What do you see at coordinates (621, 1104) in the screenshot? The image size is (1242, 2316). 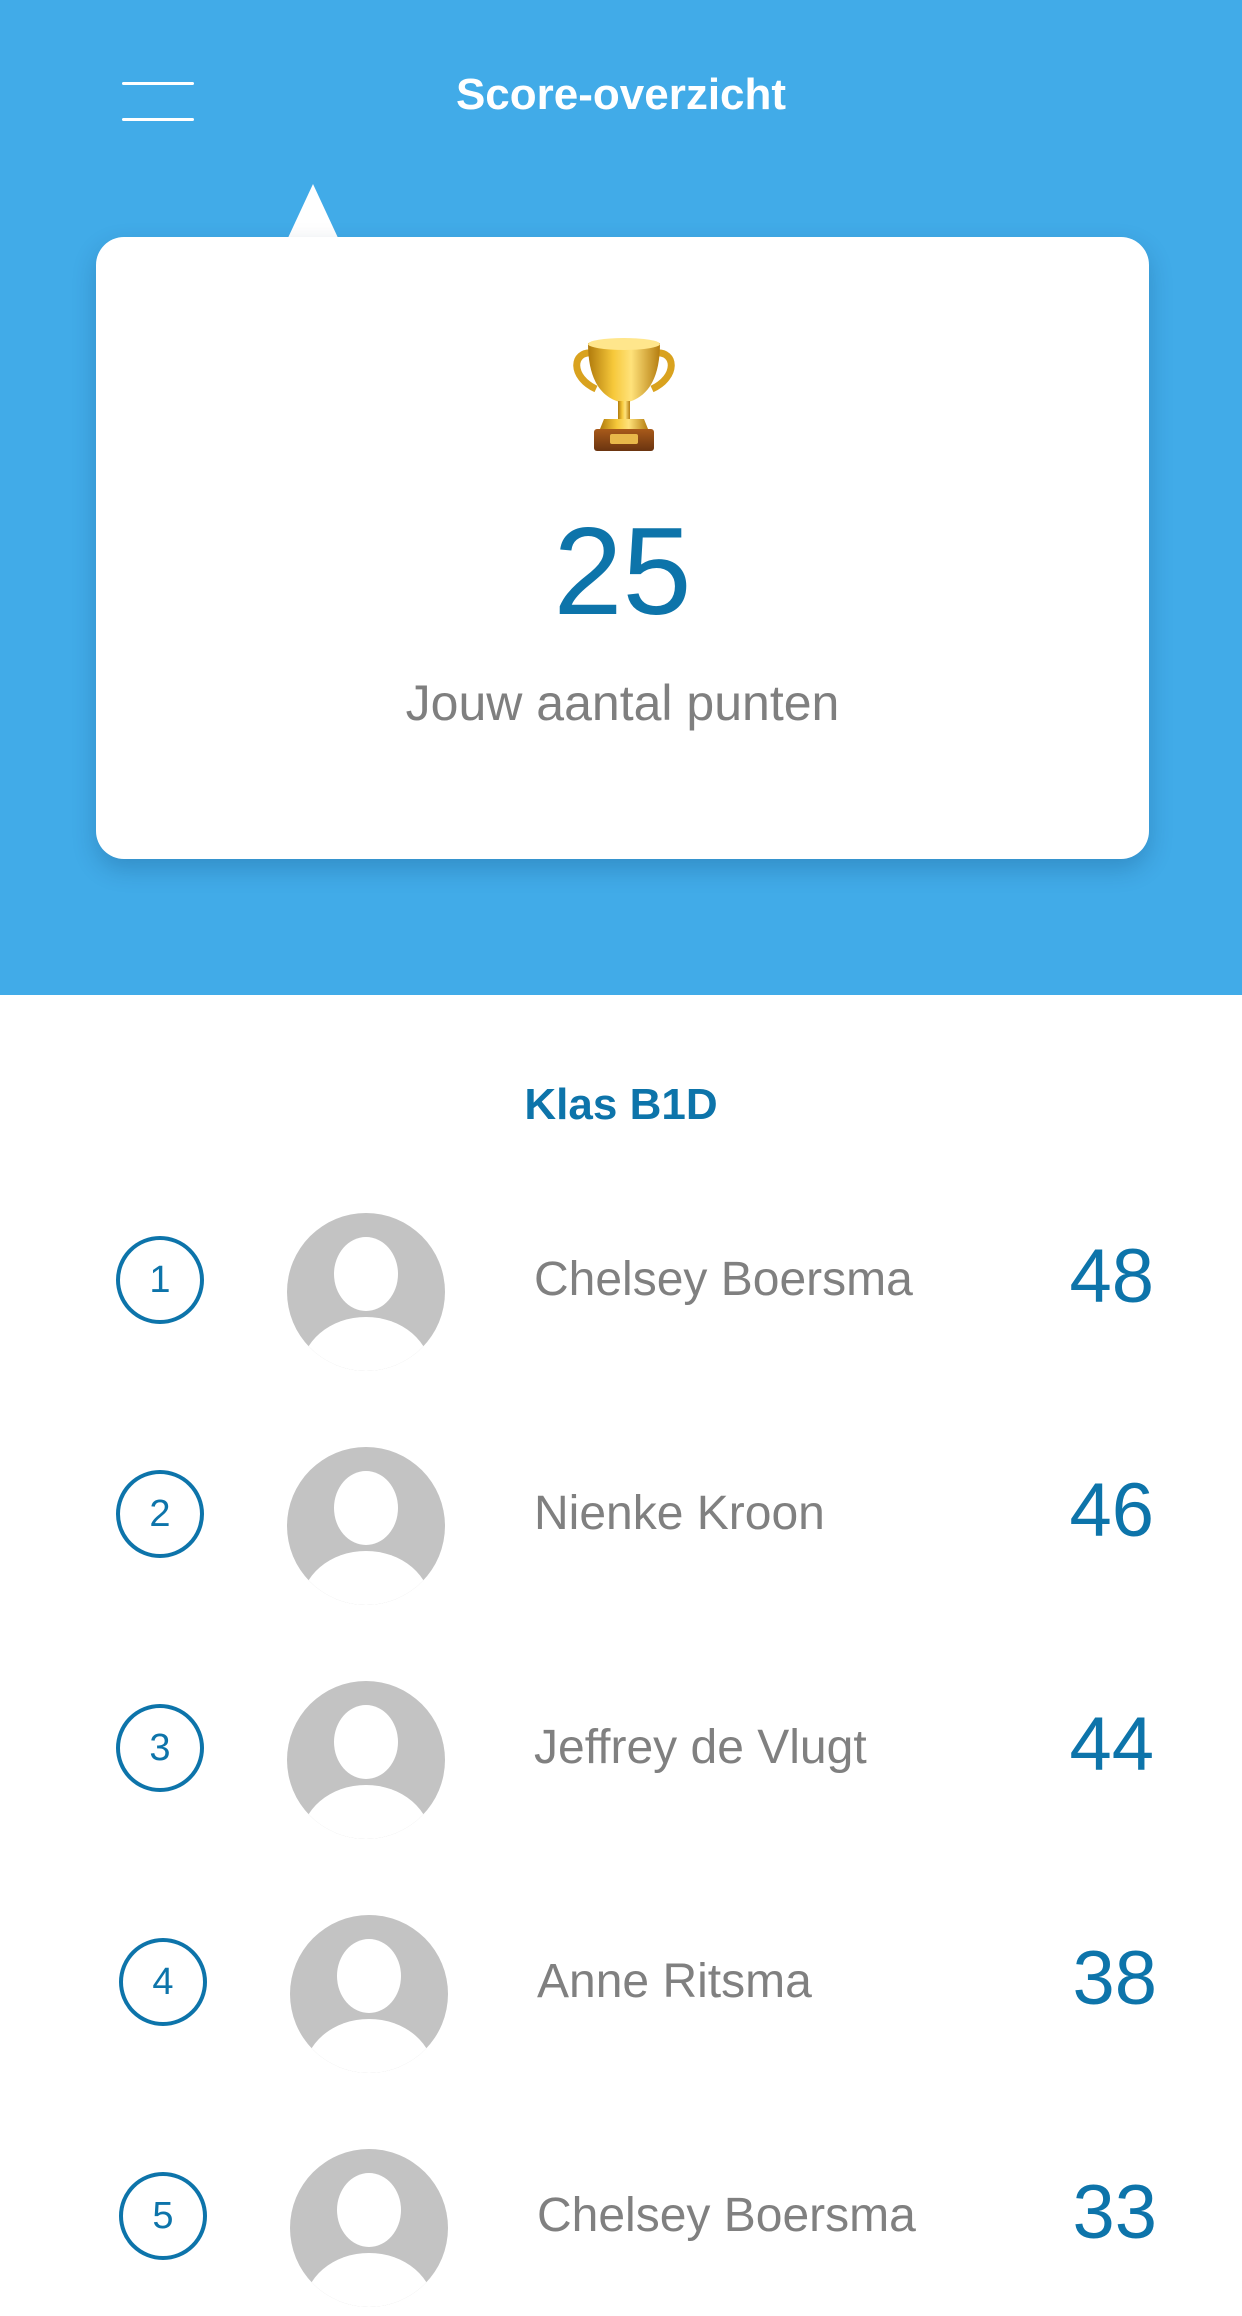 I see `class-title: Klas B1D` at bounding box center [621, 1104].